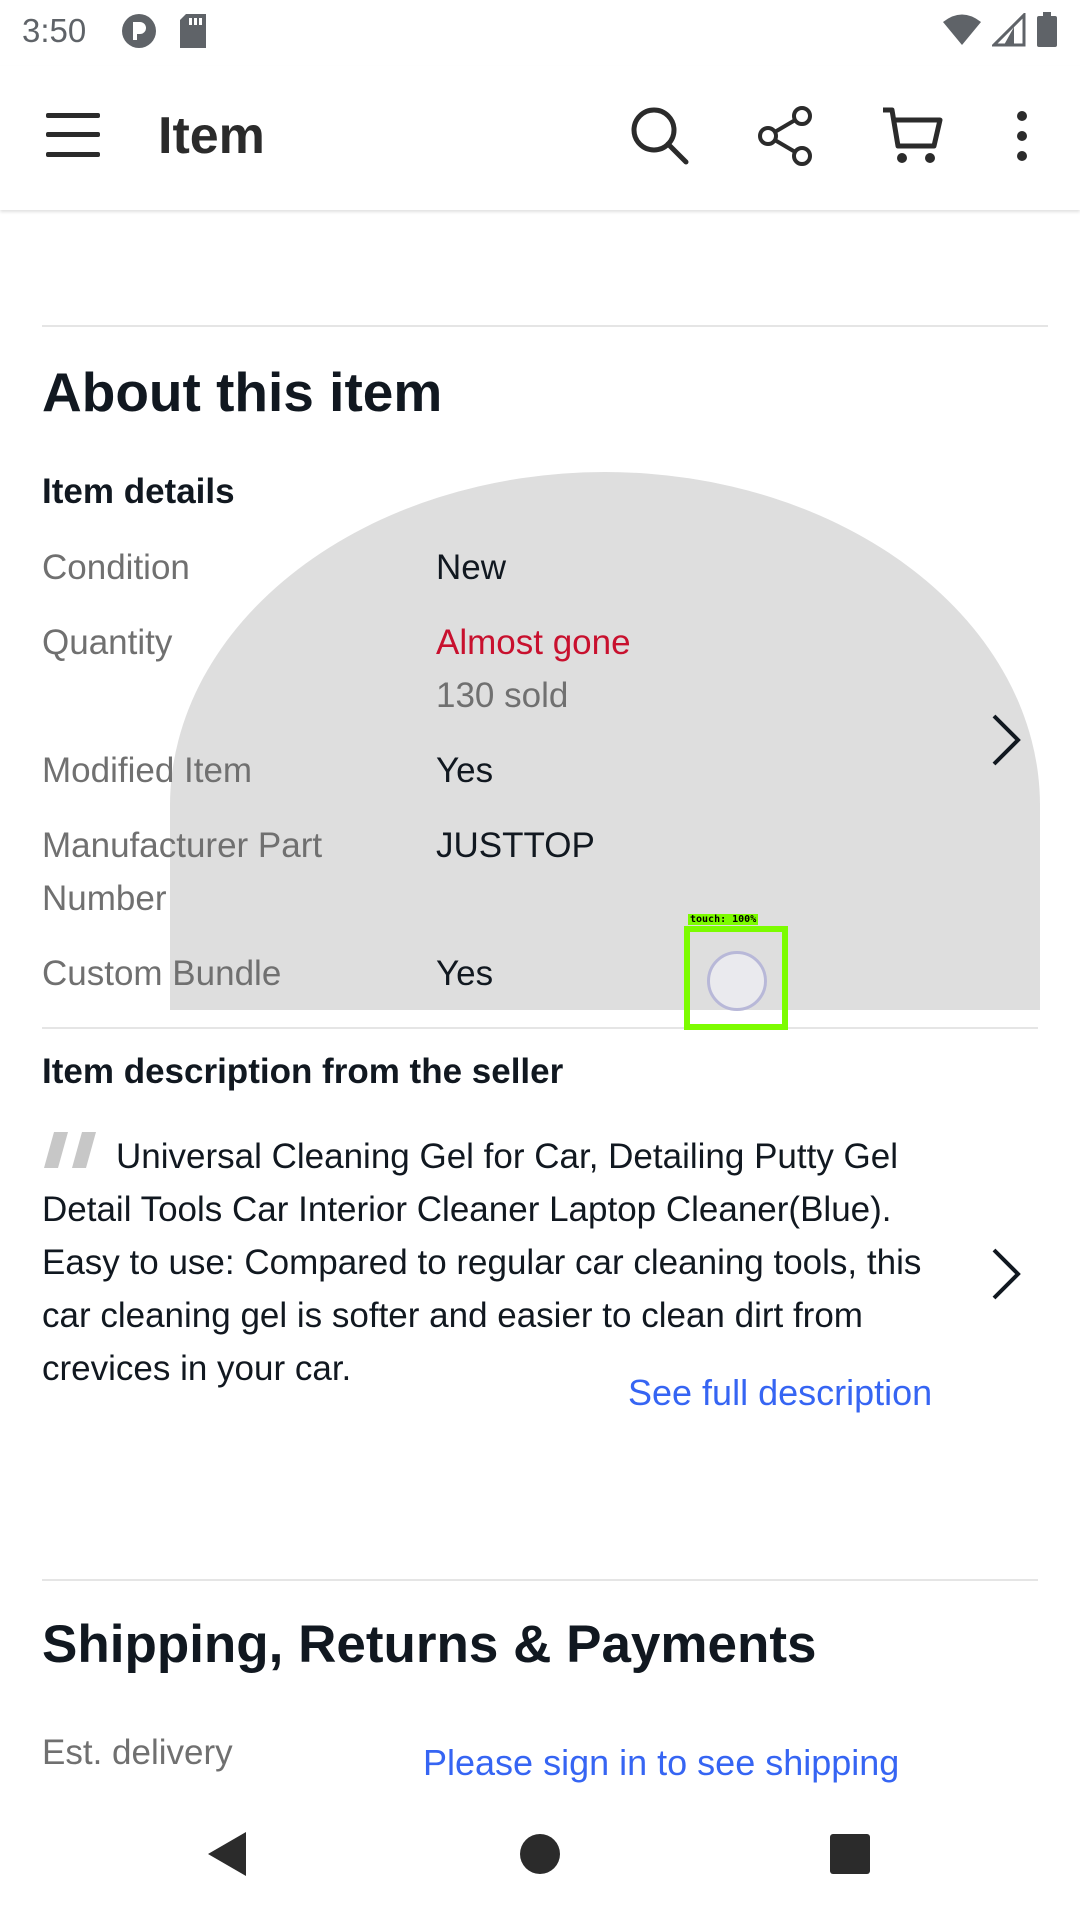 The image size is (1080, 1920). What do you see at coordinates (73, 135) in the screenshot?
I see `menu-icon` at bounding box center [73, 135].